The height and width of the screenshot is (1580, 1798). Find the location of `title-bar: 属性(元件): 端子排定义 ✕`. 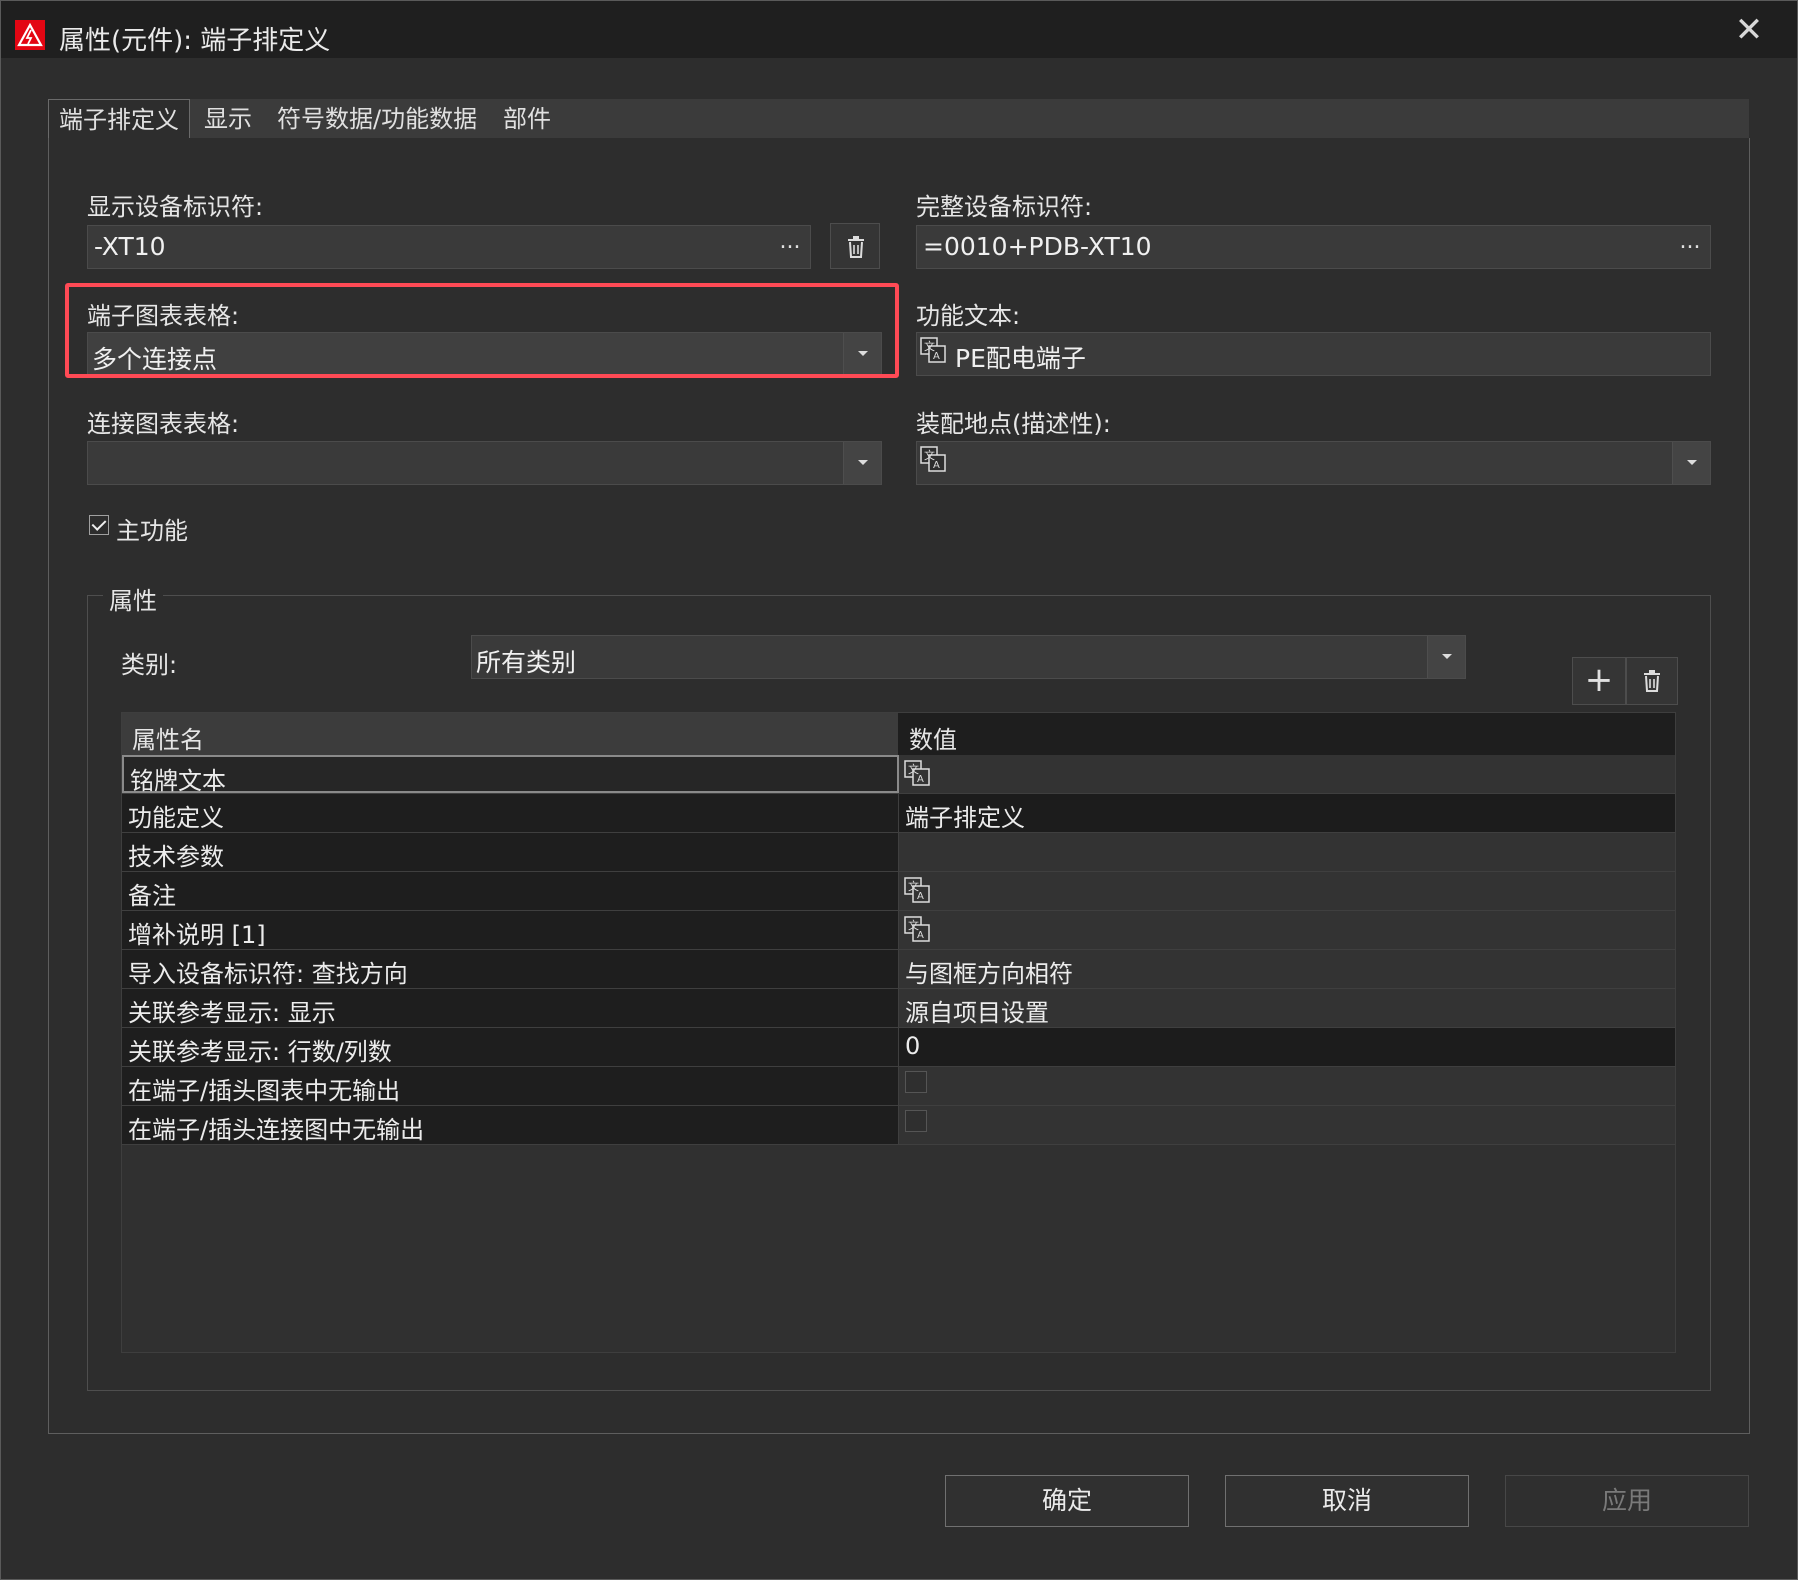

title-bar: 属性(元件): 端子排定义 ✕ is located at coordinates (899, 29).